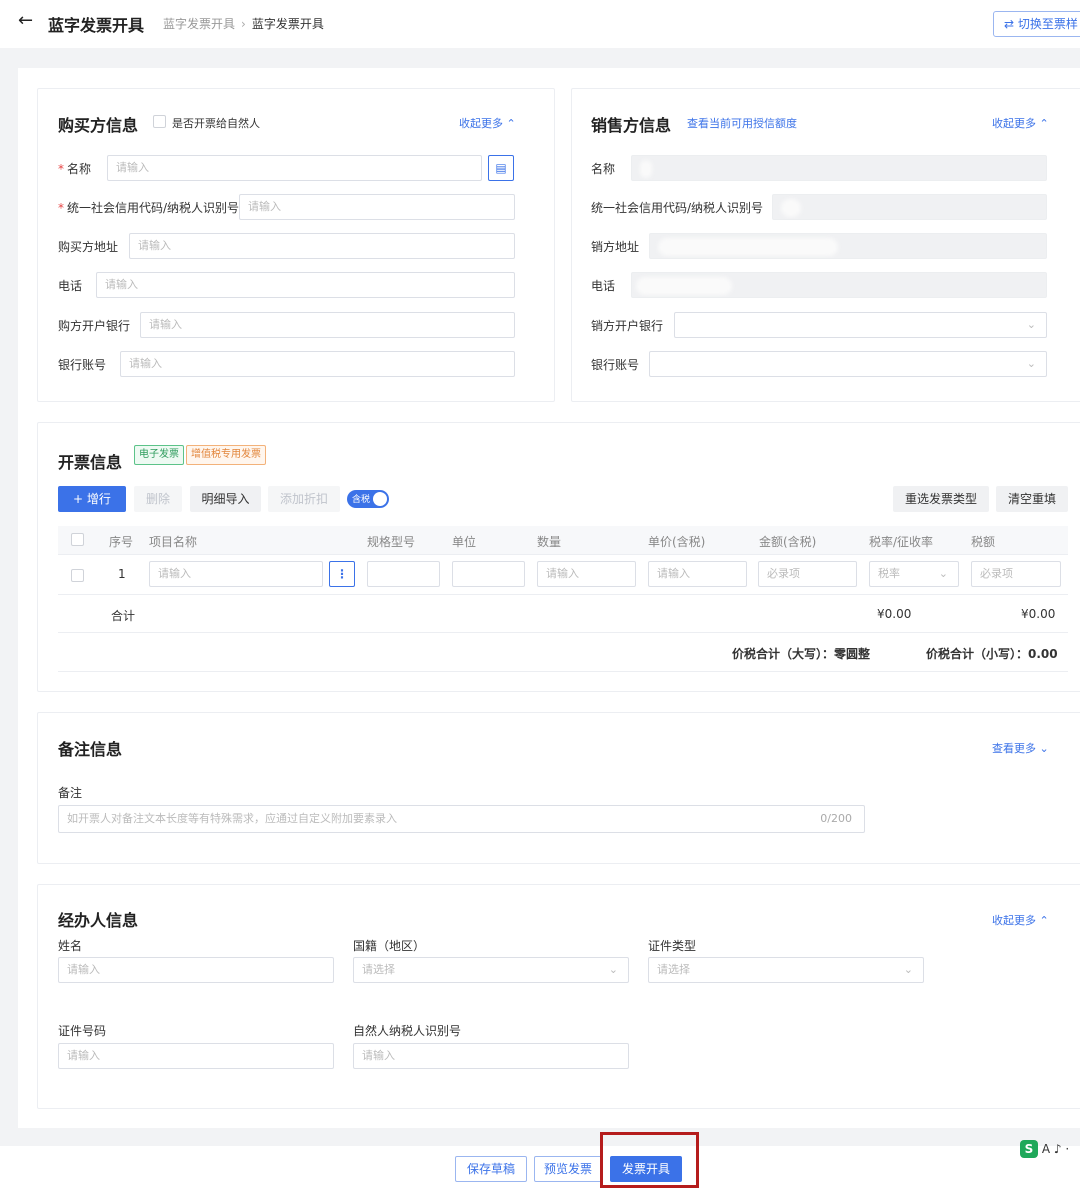 This screenshot has width=1080, height=1190. I want to click on total-amount: ¥0.00, so click(894, 614).